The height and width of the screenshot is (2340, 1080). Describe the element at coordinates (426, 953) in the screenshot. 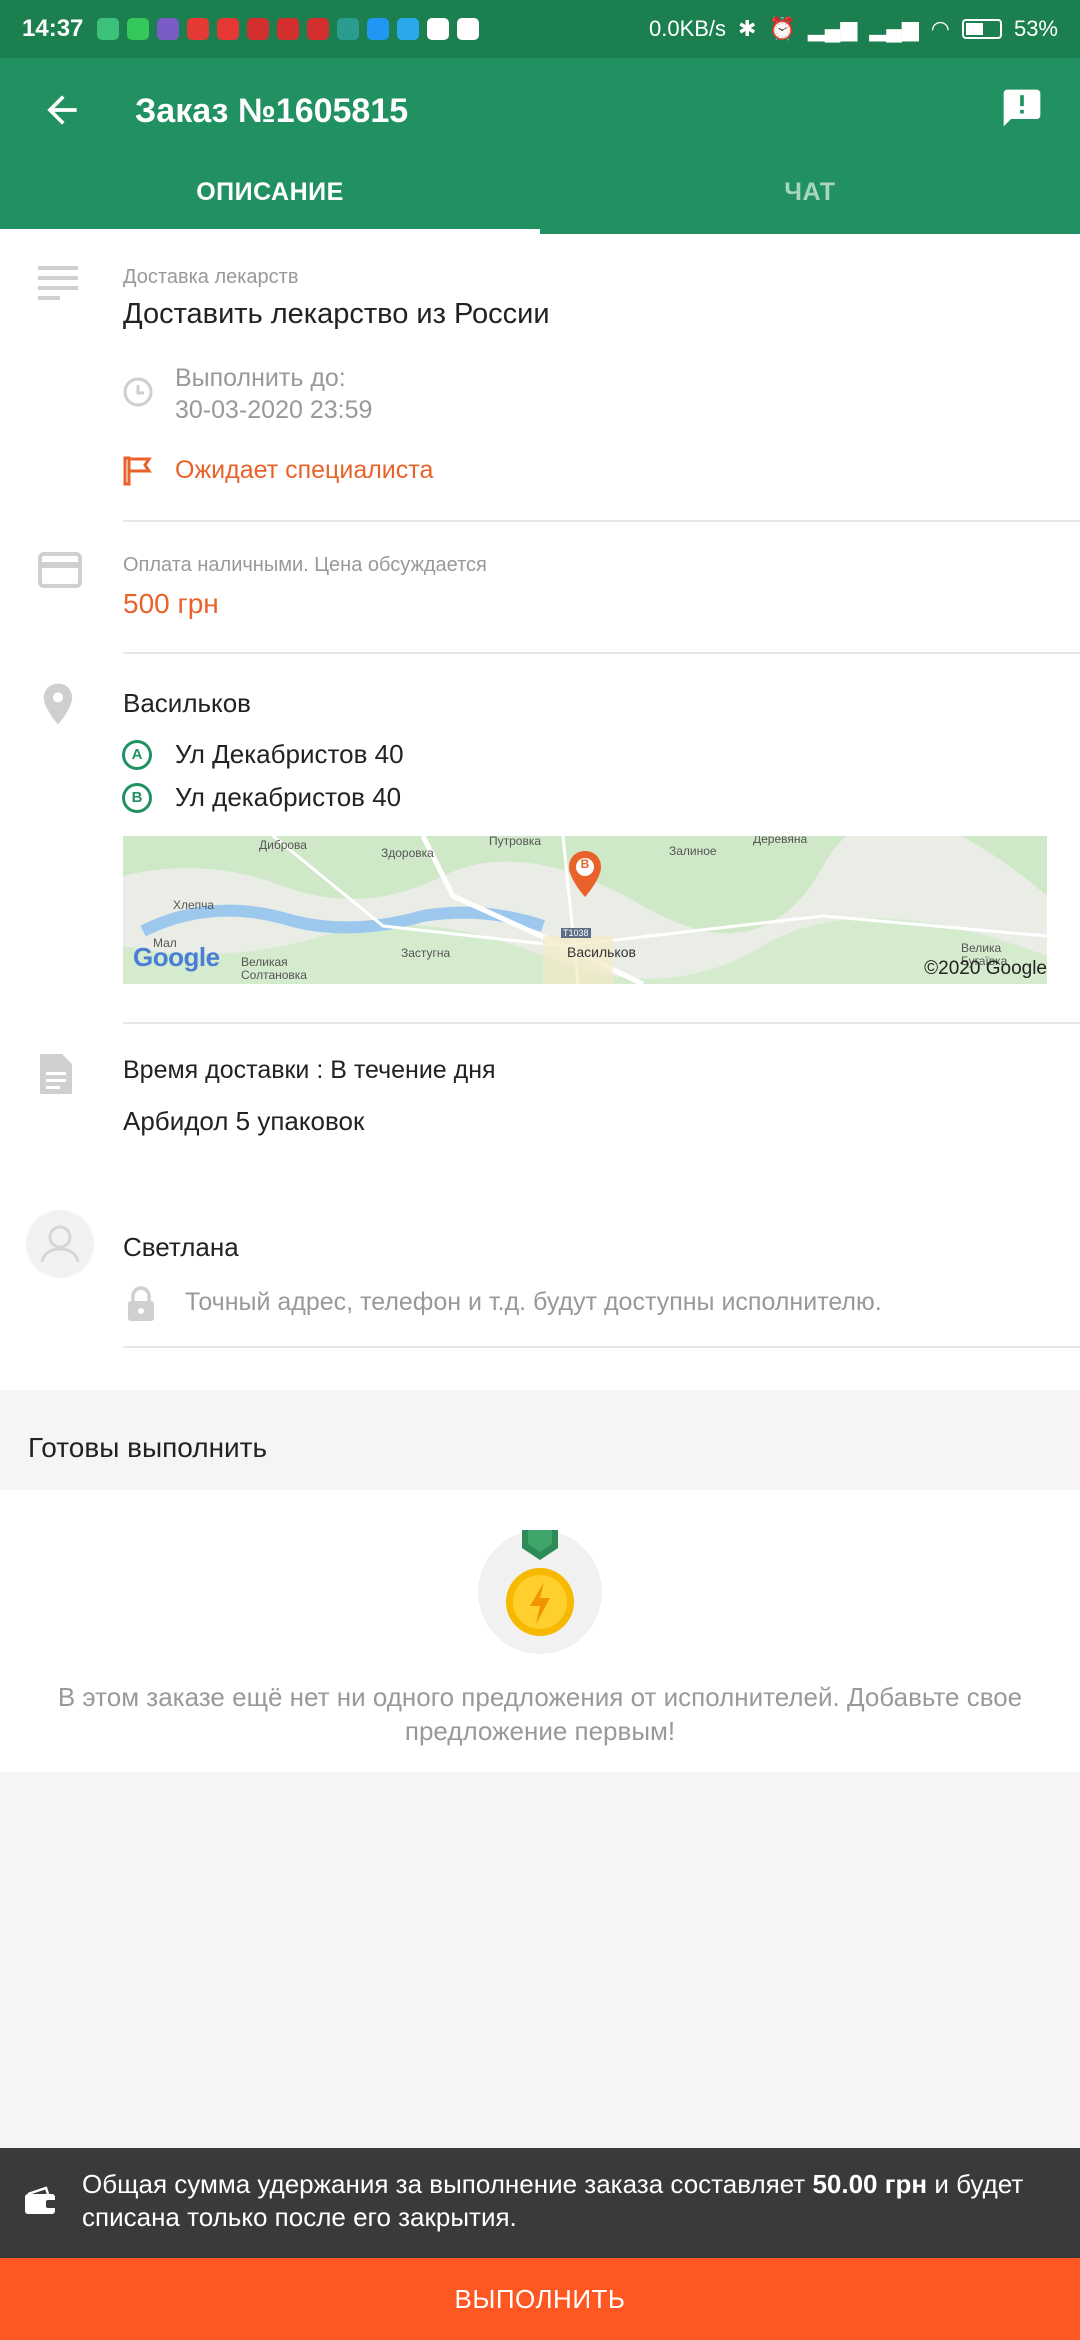

I see `map-place-label: Застугна` at that location.